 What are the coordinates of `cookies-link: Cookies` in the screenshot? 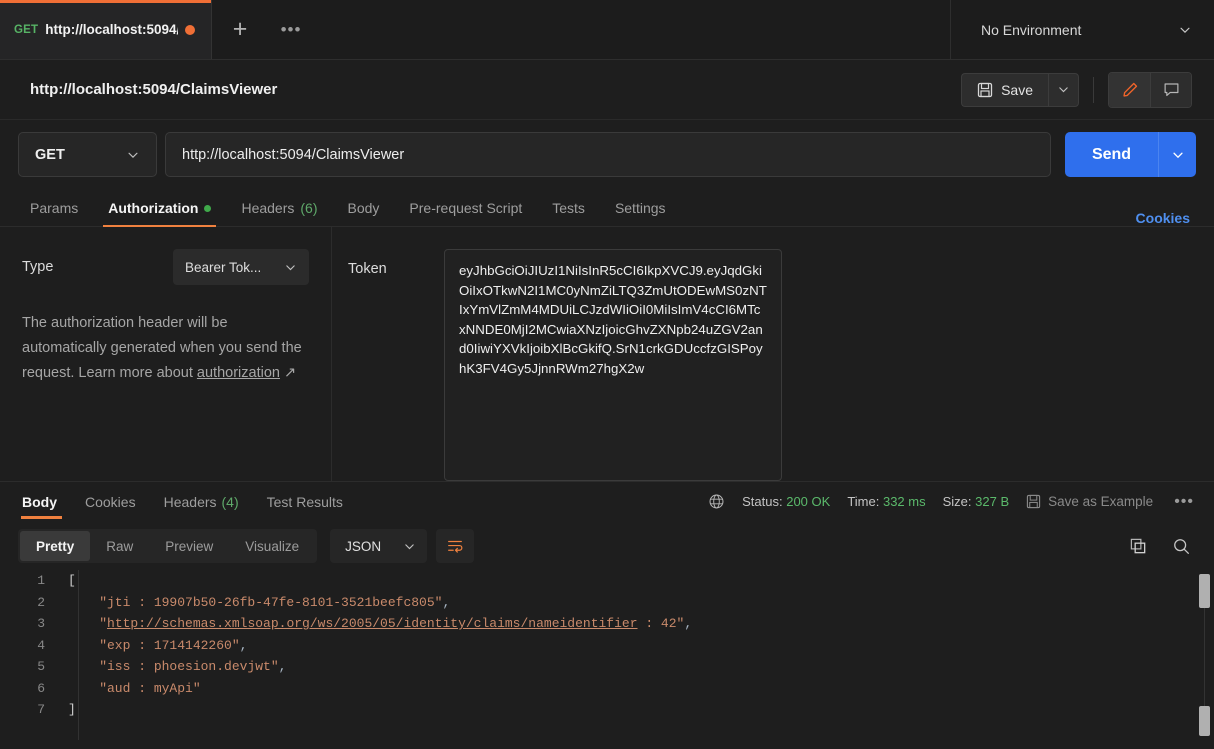 It's located at (1166, 218).